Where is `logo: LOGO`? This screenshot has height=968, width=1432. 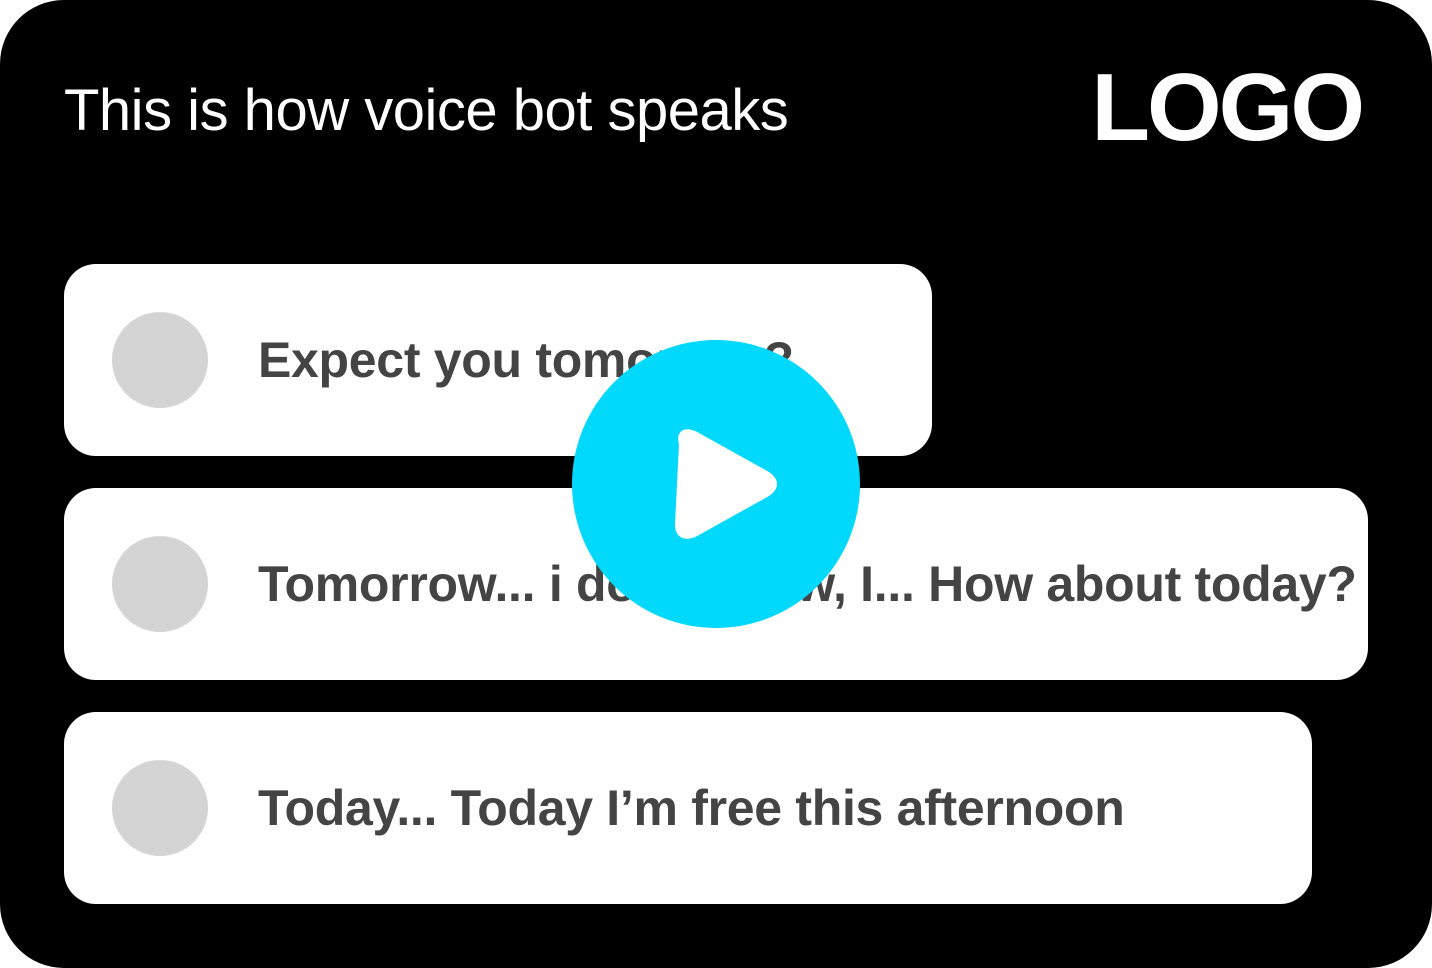
logo: LOGO is located at coordinates (1228, 107).